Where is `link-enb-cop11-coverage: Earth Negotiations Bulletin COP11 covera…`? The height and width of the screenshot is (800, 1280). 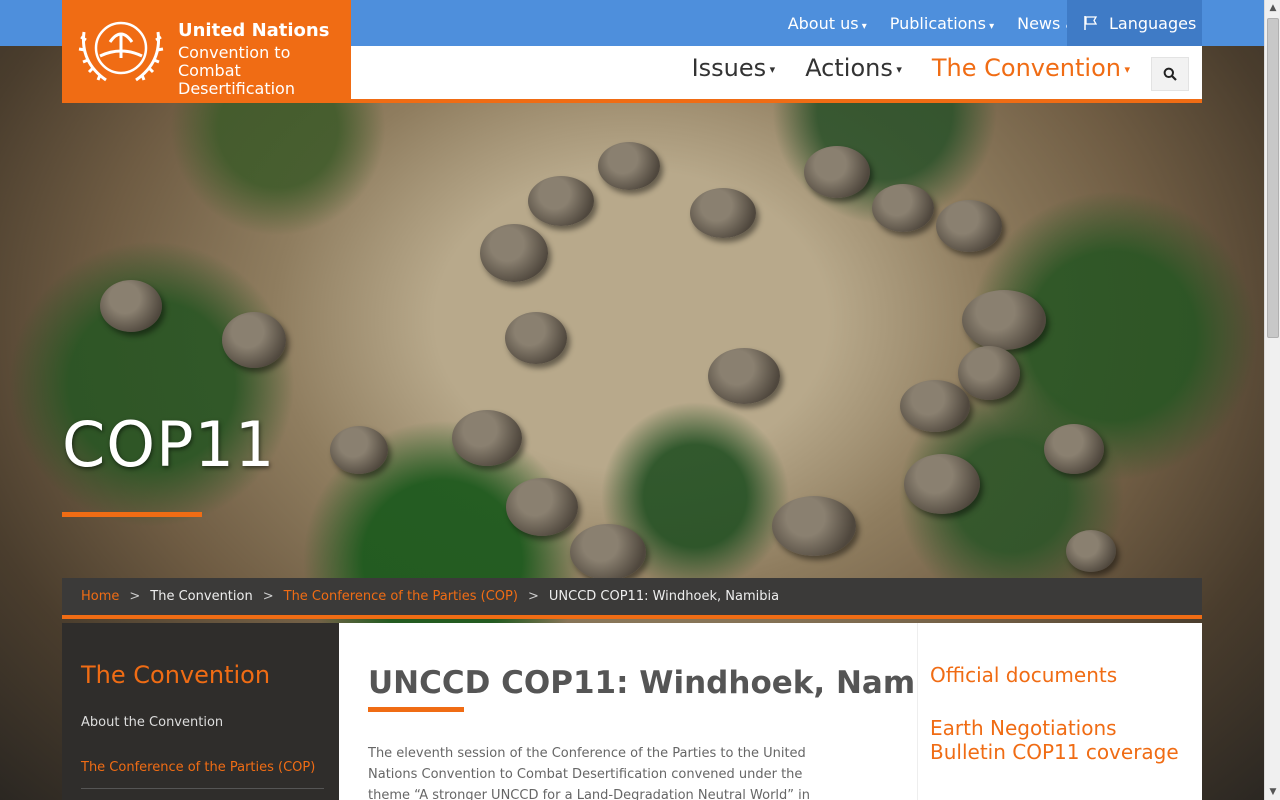
link-enb-cop11-coverage: Earth Negotiations Bulletin COP11 covera… is located at coordinates (1060, 740).